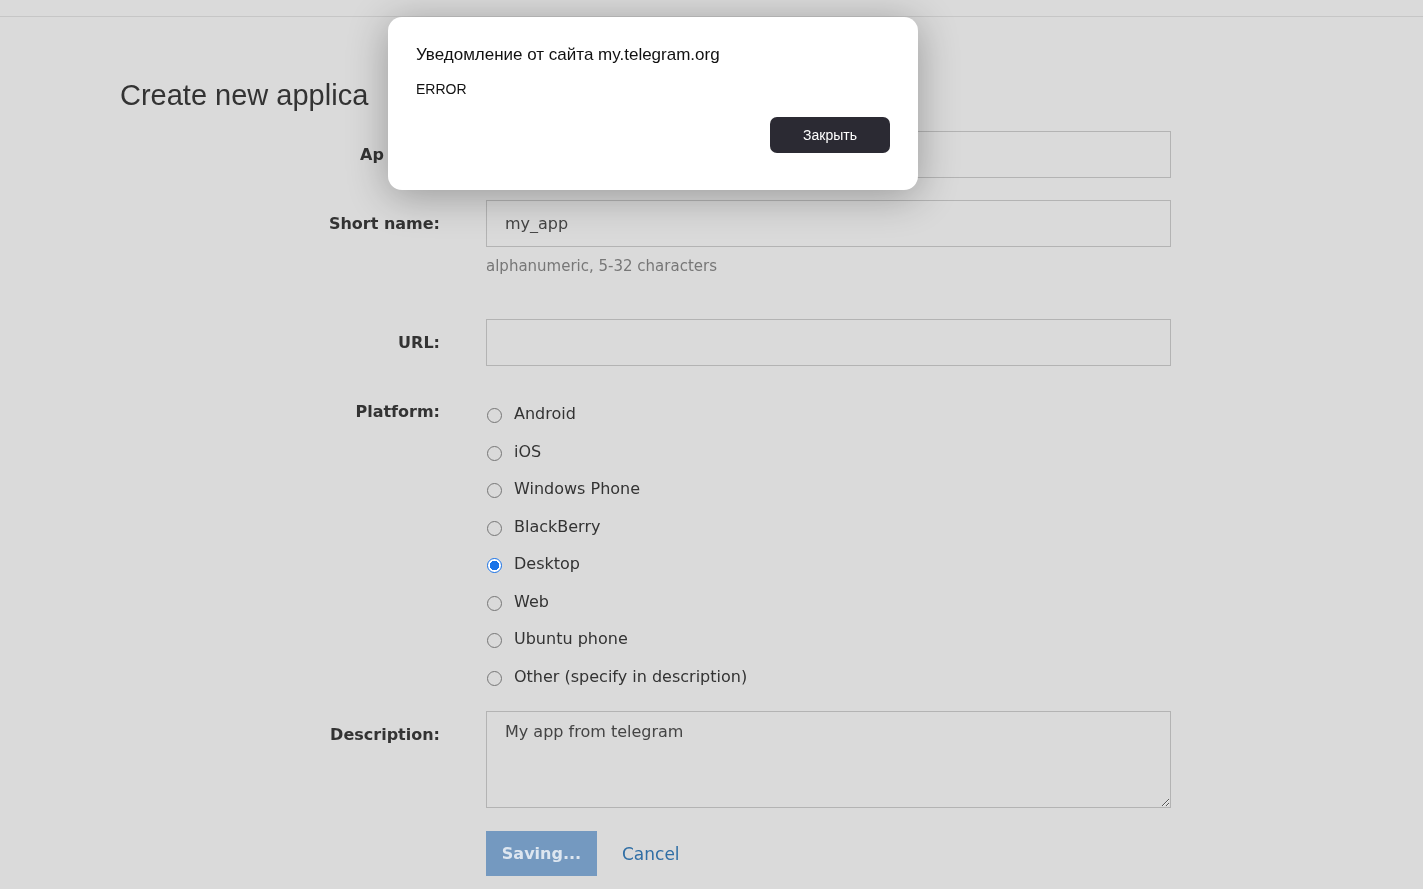  I want to click on close-button: Закрыть, so click(830, 135).